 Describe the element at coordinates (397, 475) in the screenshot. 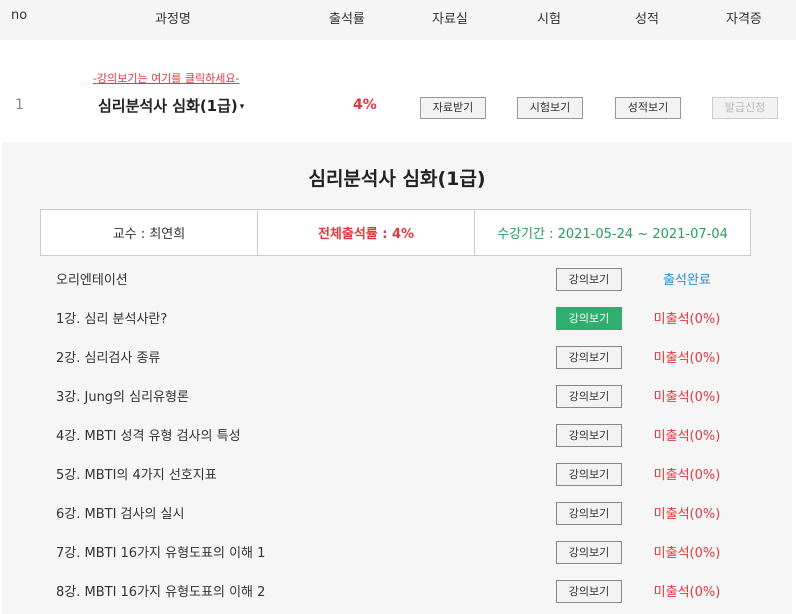

I see `lesson-row: 5강. MBTI의 4가지 선호지표 강의보기 미출석(0%)` at that location.